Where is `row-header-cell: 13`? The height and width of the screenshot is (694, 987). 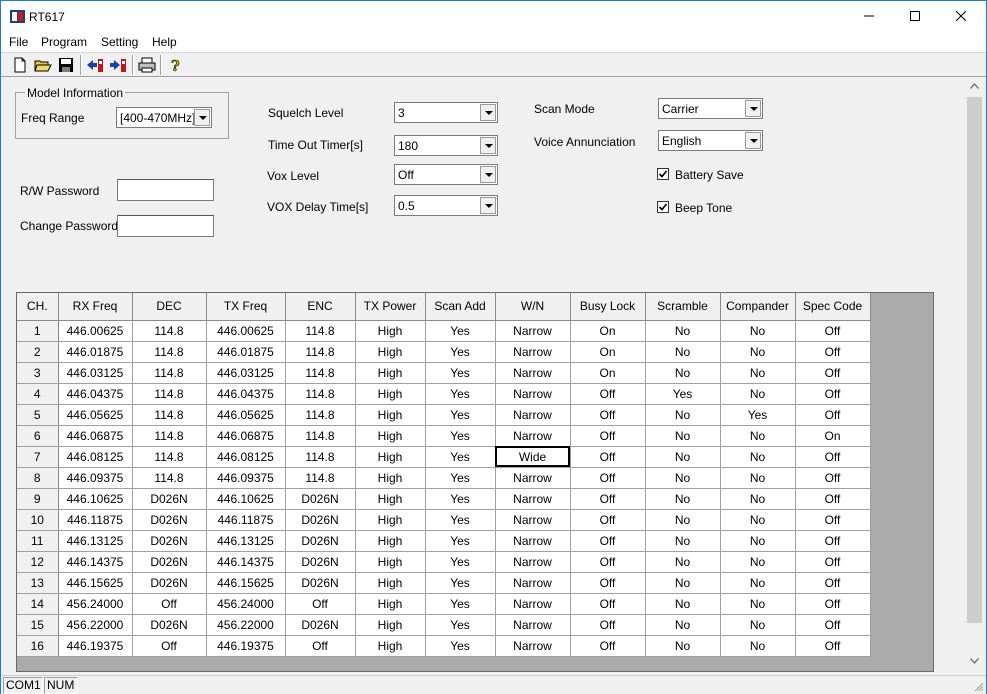
row-header-cell: 13 is located at coordinates (38, 583).